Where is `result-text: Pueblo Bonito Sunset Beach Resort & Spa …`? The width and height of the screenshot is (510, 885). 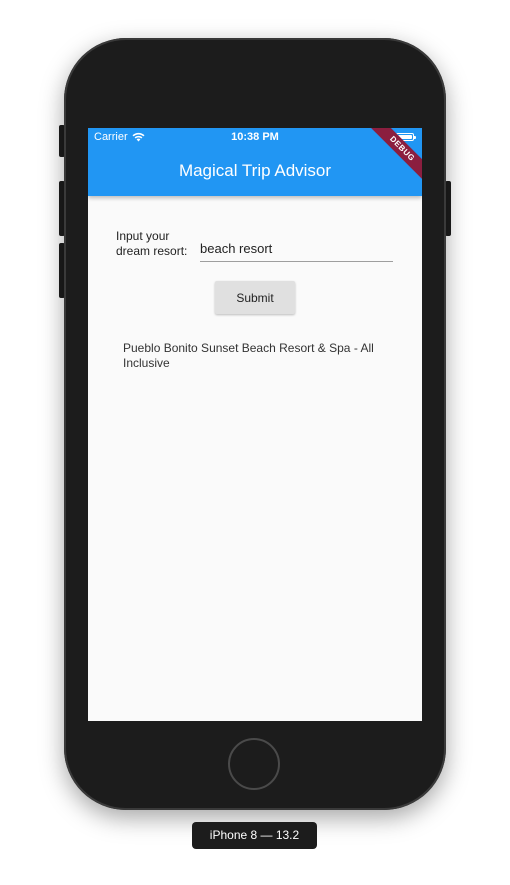
result-text: Pueblo Bonito Sunset Beach Resort & Spa … is located at coordinates (248, 355).